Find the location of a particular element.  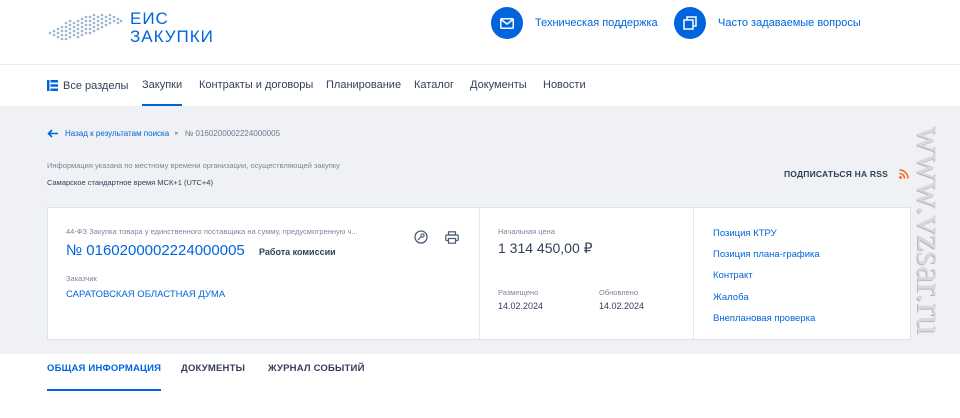

plan-schedule-position-link: Позиция плана-графика is located at coordinates (766, 254).